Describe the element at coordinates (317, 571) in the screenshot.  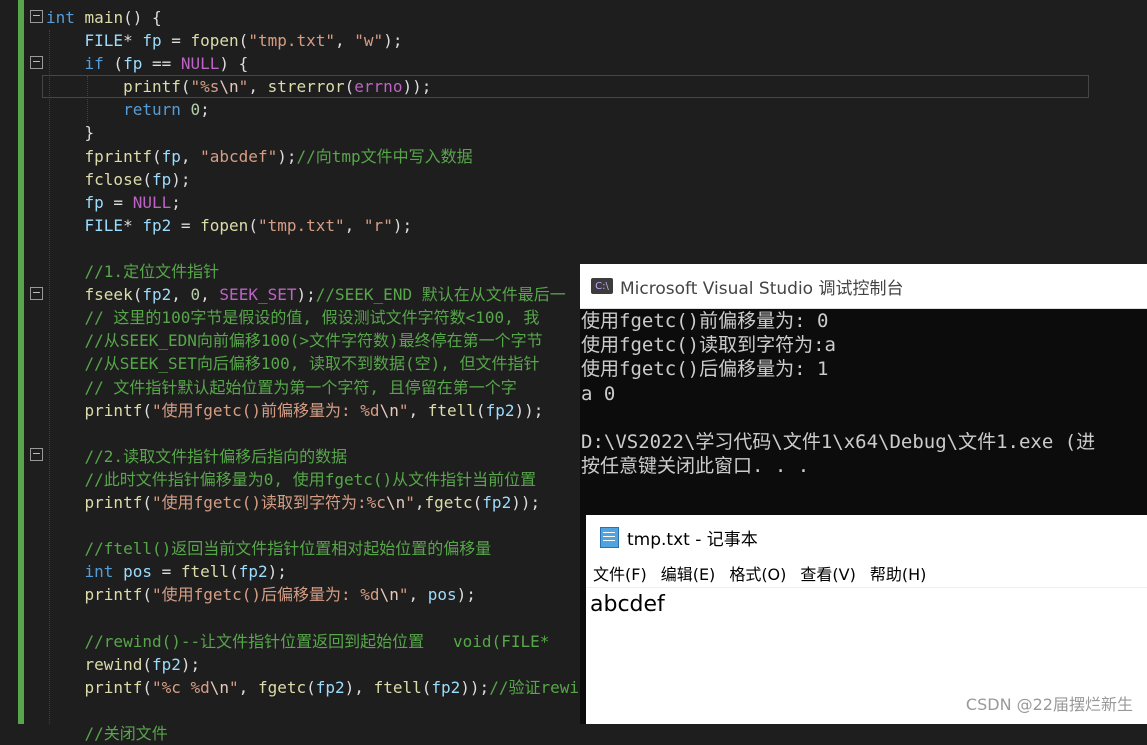
I see `code-line: int pos = ftell(fp2);` at that location.